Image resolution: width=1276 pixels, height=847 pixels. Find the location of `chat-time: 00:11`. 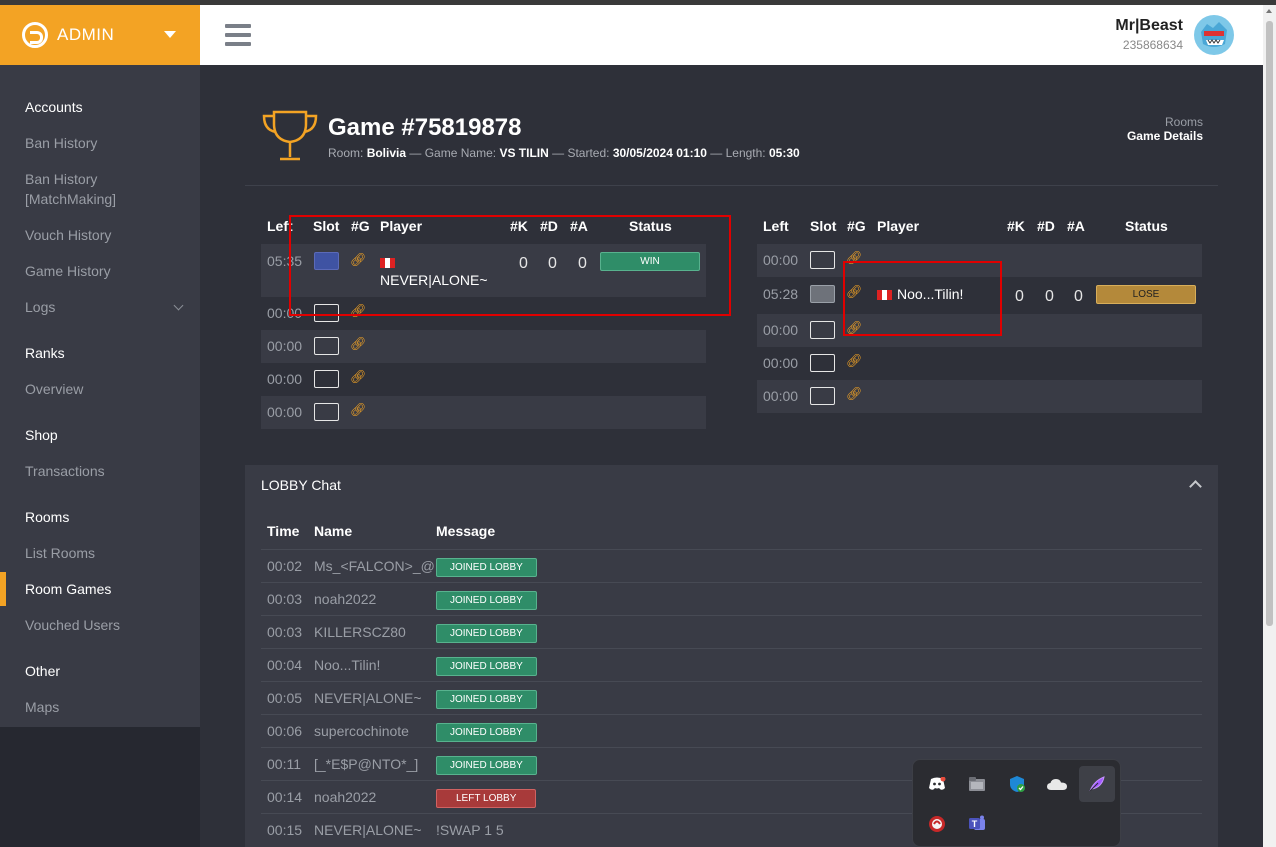

chat-time: 00:11 is located at coordinates (284, 764).